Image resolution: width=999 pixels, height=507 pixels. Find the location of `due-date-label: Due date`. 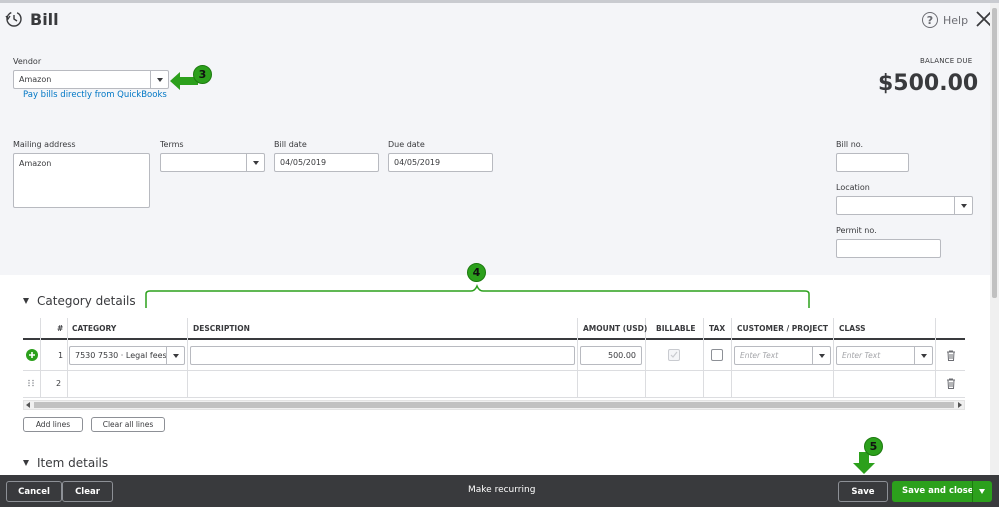

due-date-label: Due date is located at coordinates (406, 144).